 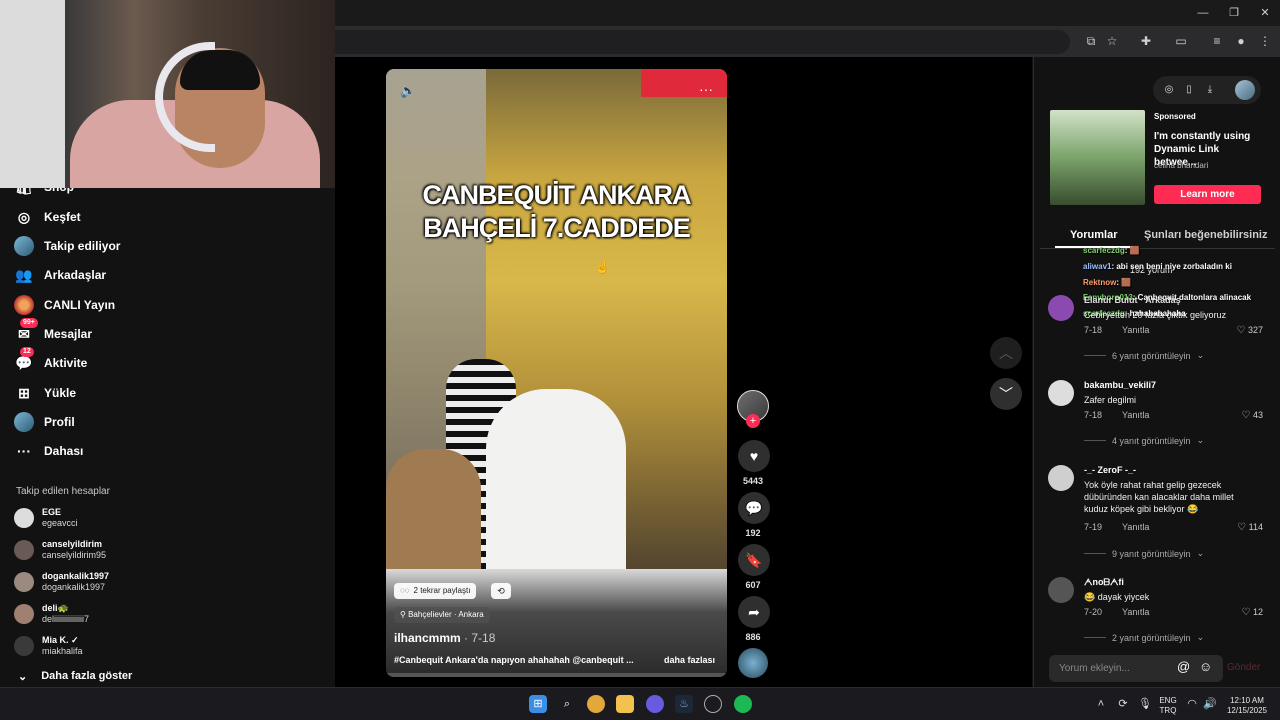 I want to click on comment-like: ♡ 12, so click(x=1253, y=612).